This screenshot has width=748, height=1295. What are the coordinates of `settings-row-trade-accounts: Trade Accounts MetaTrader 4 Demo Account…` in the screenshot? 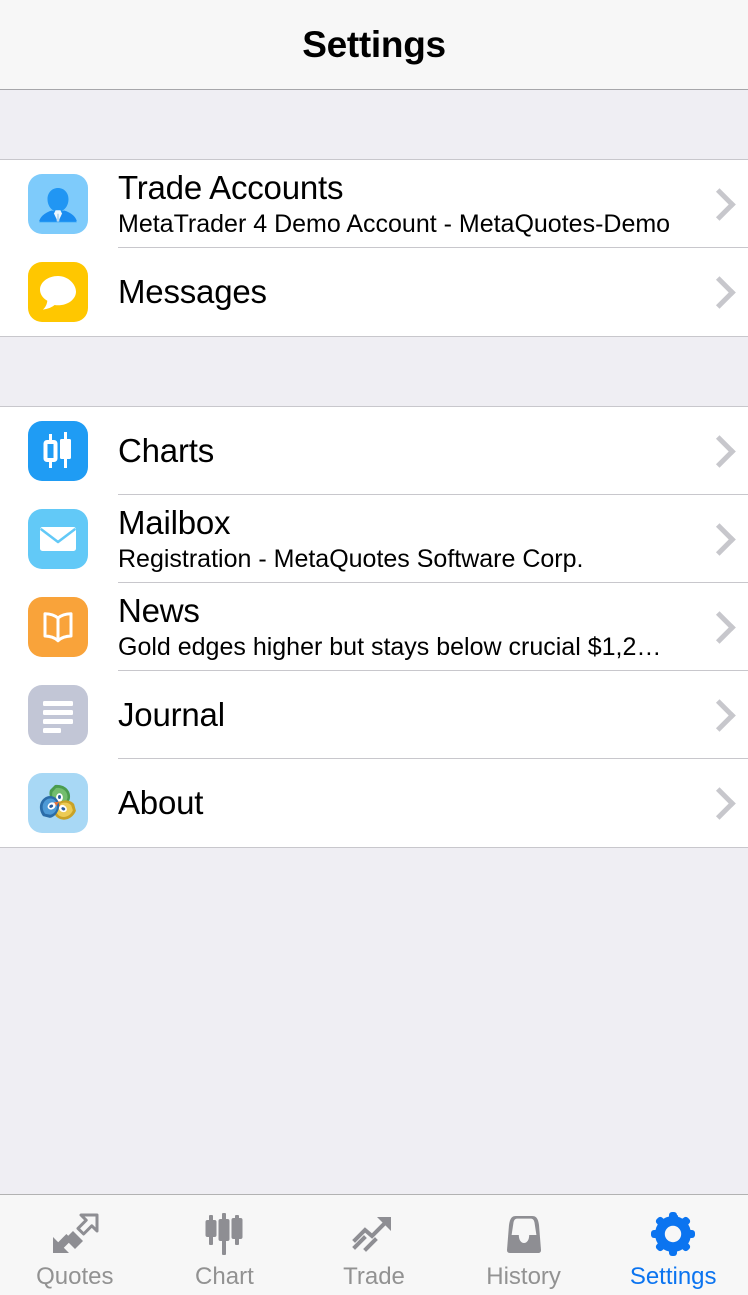 It's located at (374, 204).